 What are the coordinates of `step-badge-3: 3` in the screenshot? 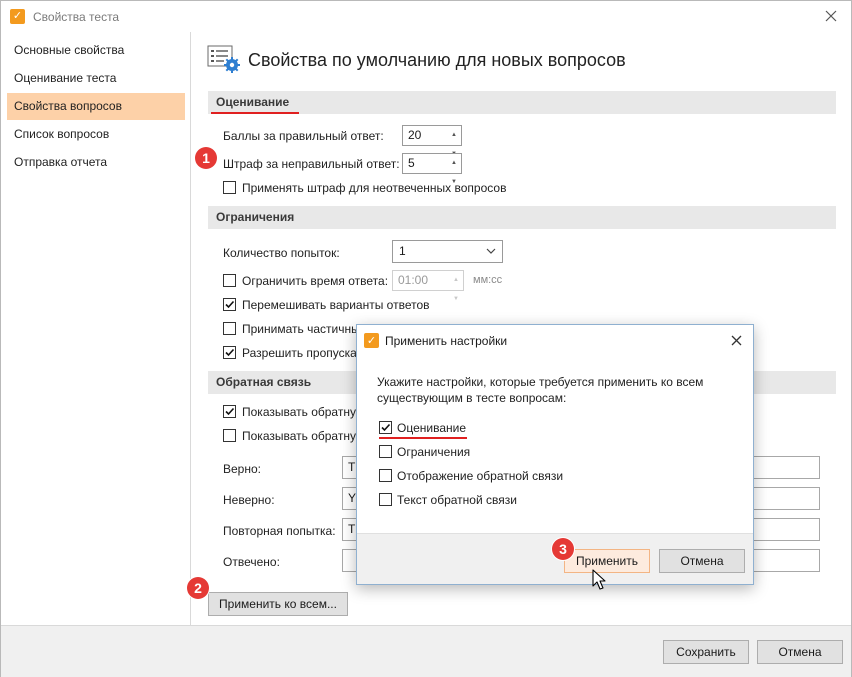 It's located at (563, 549).